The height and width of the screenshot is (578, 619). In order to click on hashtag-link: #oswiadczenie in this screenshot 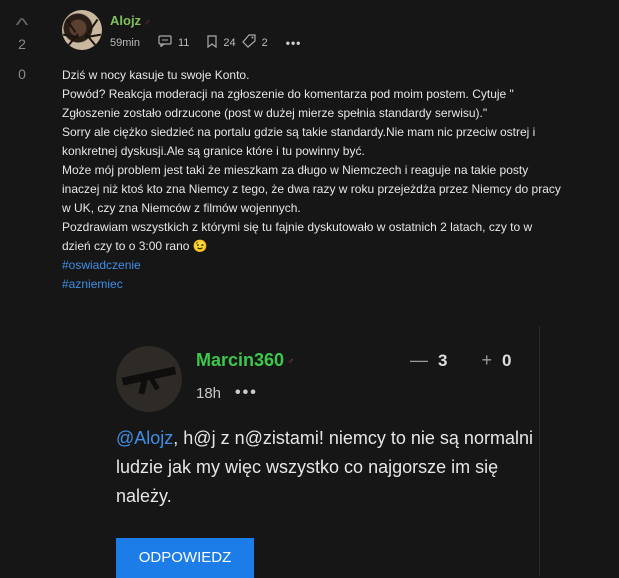, I will do `click(312, 265)`.